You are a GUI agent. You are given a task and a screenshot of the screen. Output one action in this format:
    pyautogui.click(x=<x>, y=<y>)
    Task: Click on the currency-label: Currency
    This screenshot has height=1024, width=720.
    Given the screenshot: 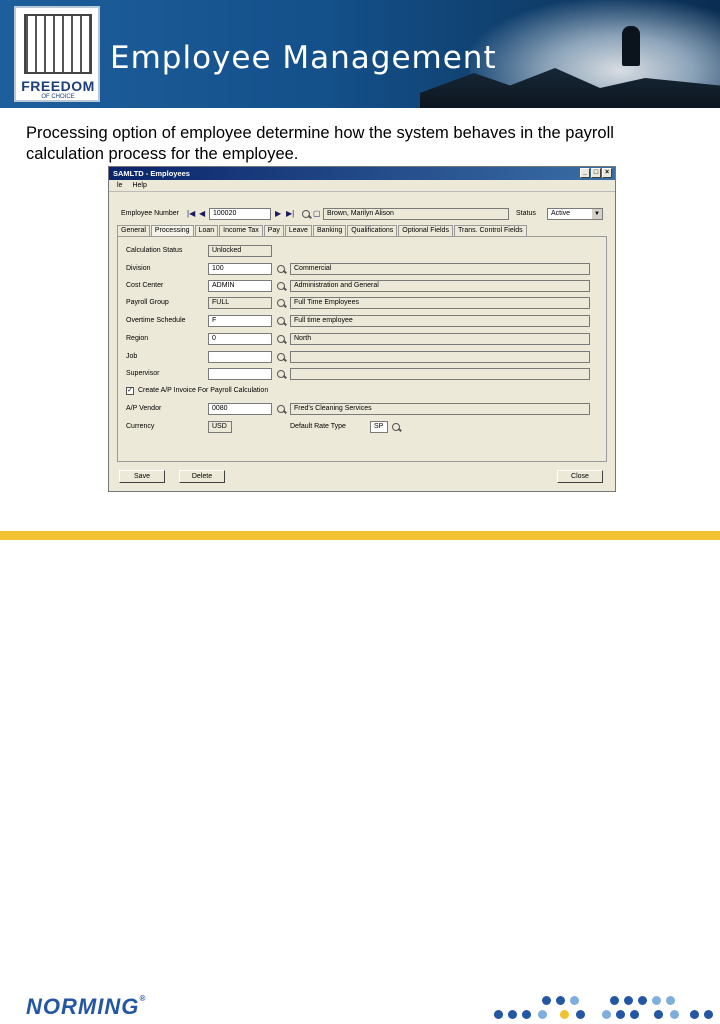 What is the action you would take?
    pyautogui.click(x=140, y=426)
    